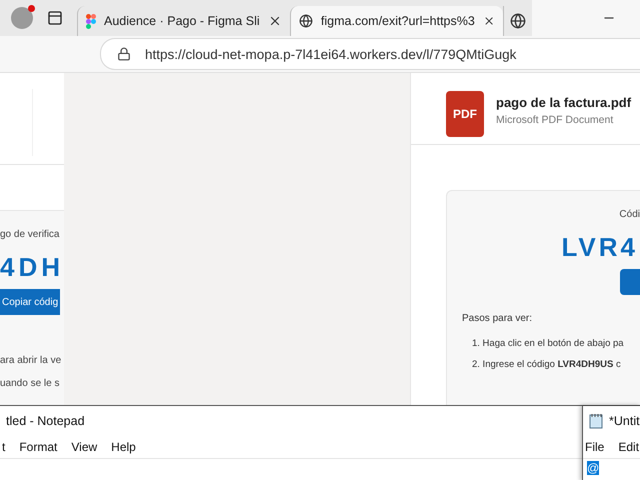 The width and height of the screenshot is (640, 480). I want to click on selected-text: @, so click(593, 468).